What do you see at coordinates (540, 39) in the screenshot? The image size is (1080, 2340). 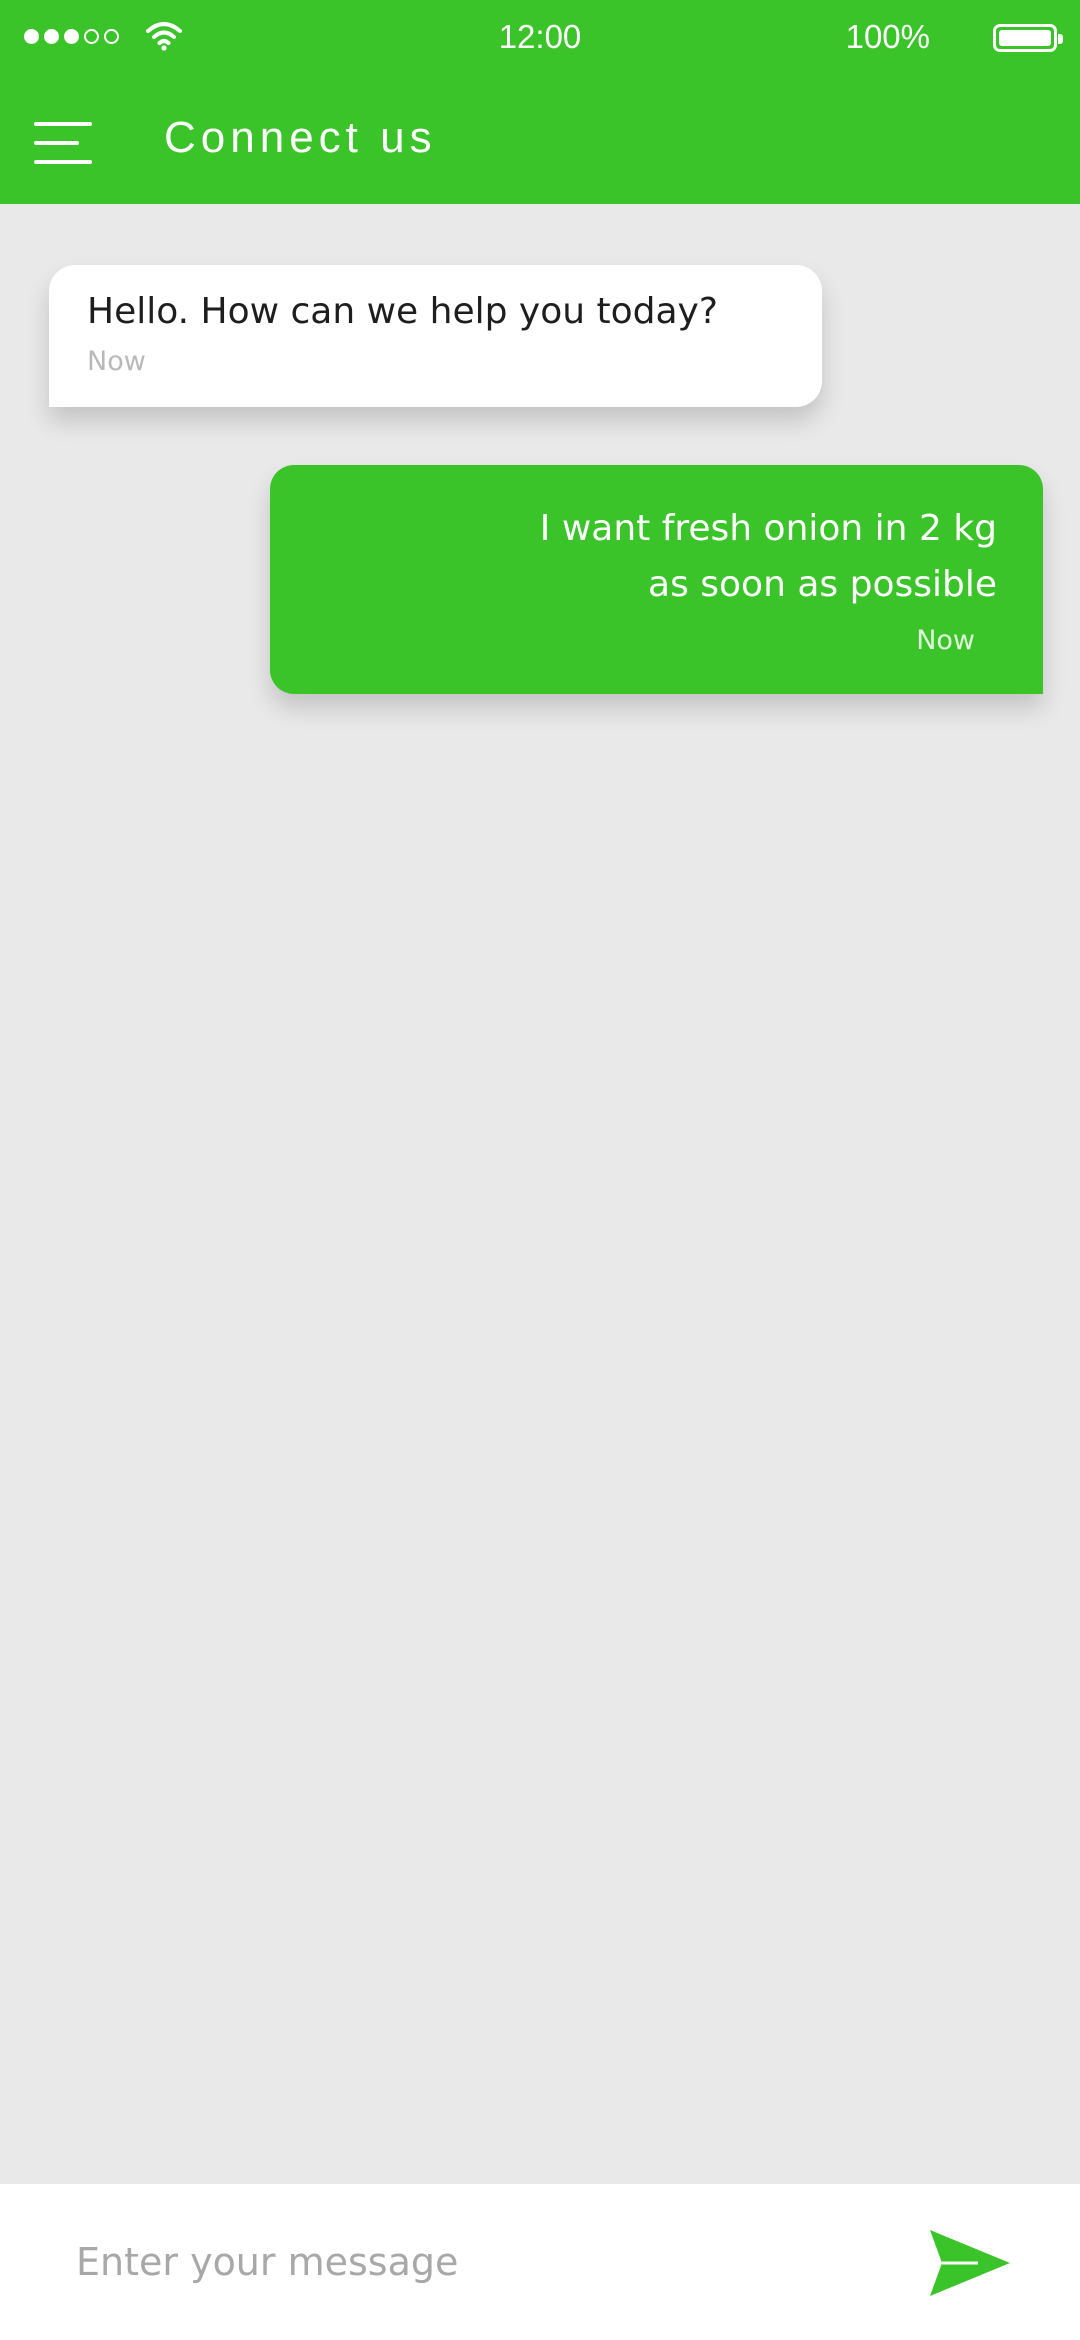 I see `status-bar: 12:00 100%` at bounding box center [540, 39].